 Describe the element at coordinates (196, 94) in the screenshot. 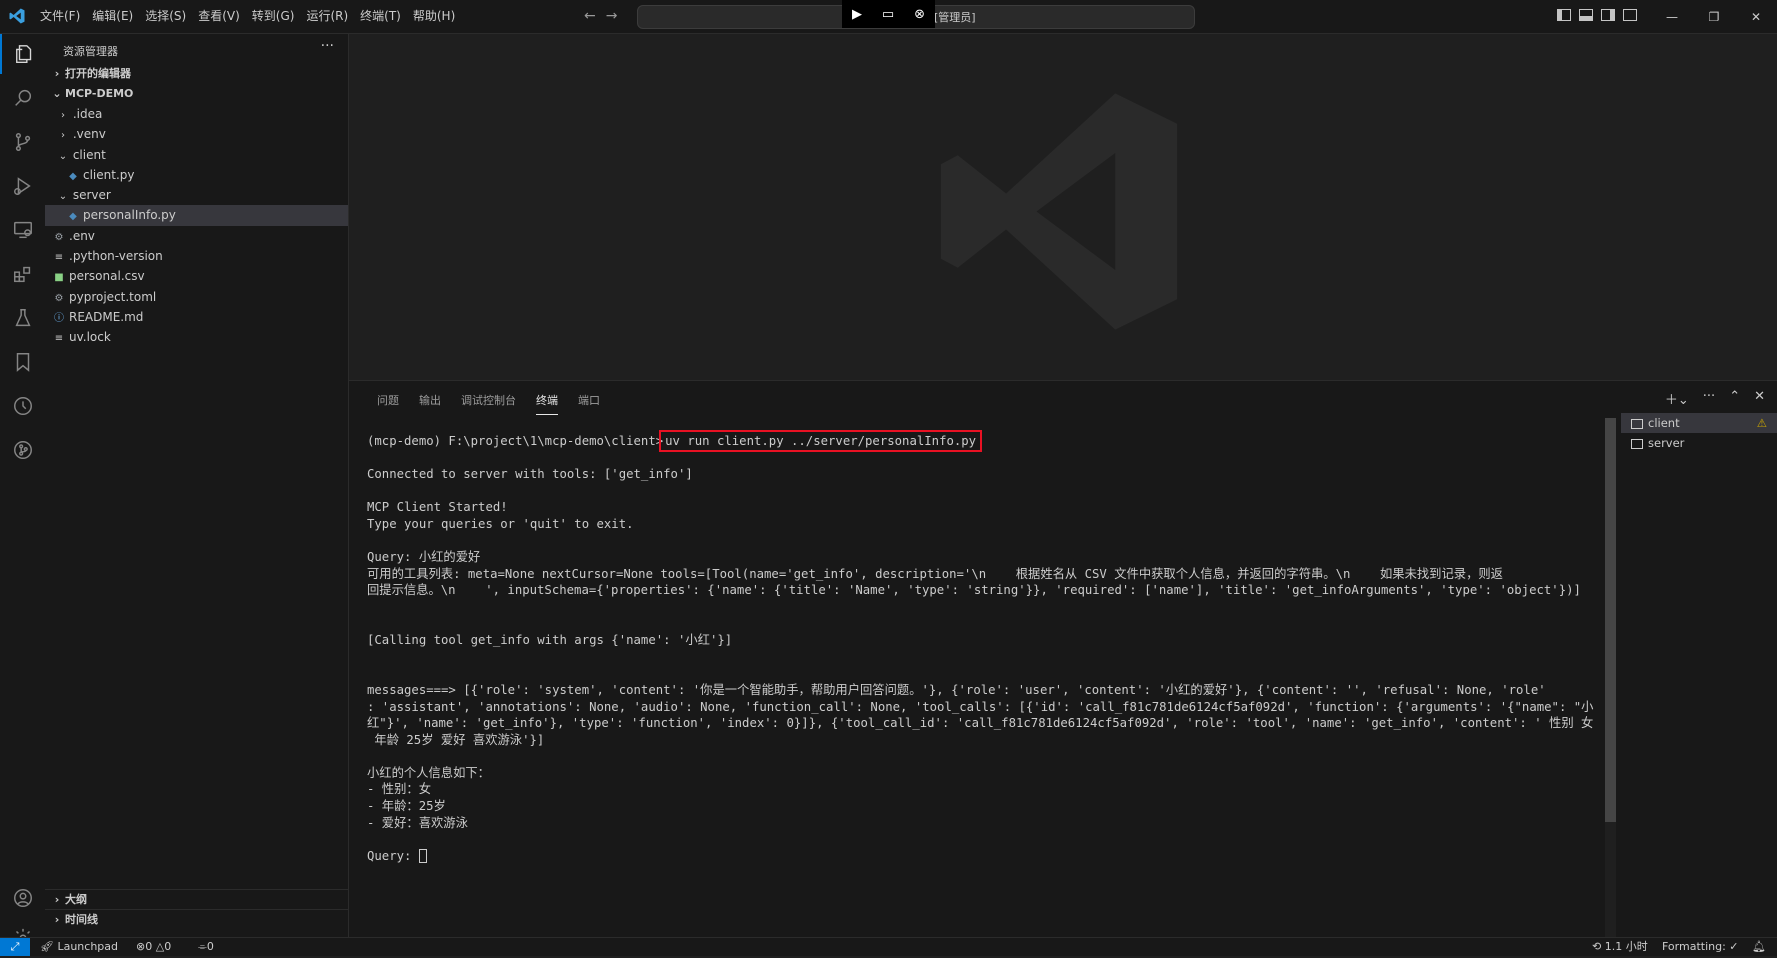

I see `project-section: ⌄ MCP-DEMO` at that location.